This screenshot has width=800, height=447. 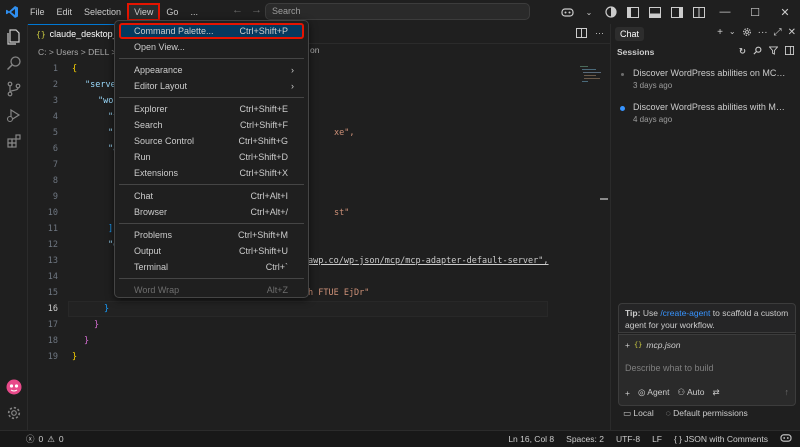 What do you see at coordinates (211, 141) in the screenshot?
I see `menu-item-source-control: Source Control Ctrl+Shift+G` at bounding box center [211, 141].